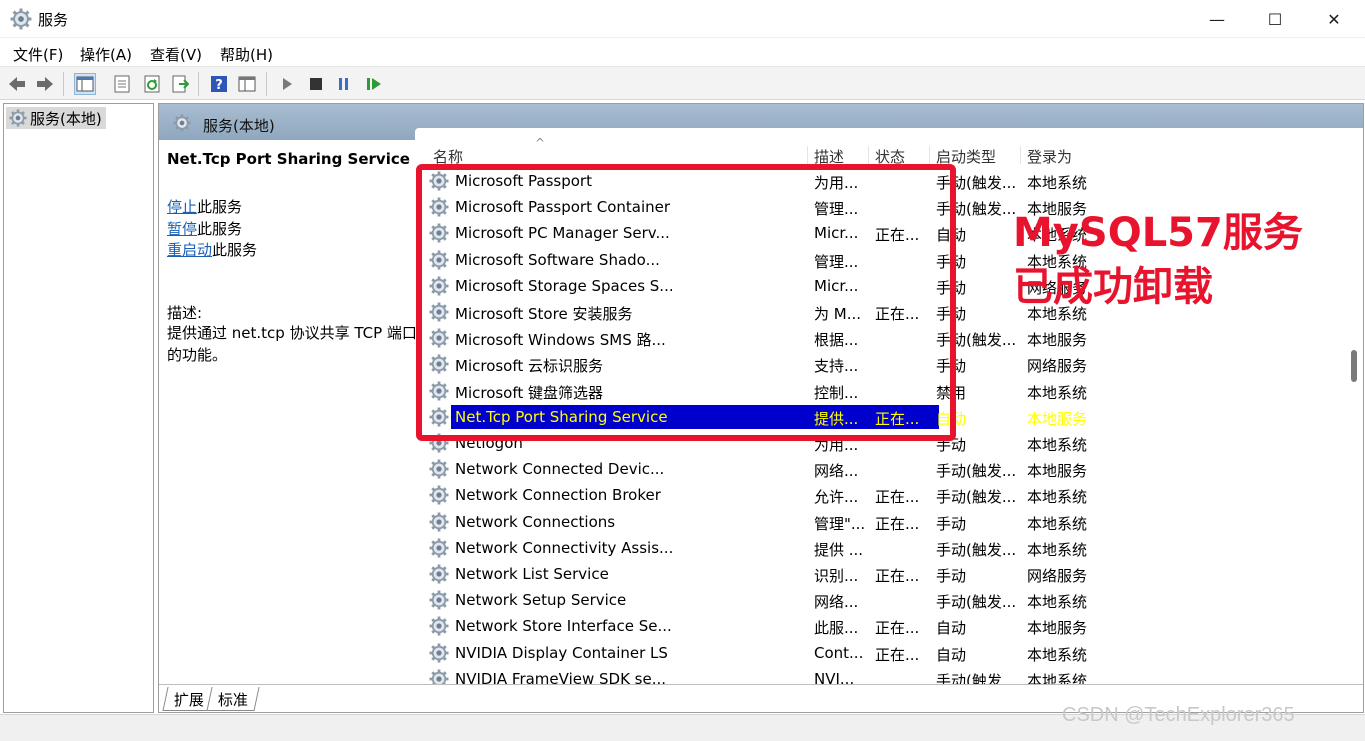 This screenshot has height=741, width=1365. What do you see at coordinates (152, 84) in the screenshot?
I see `refresh-button` at bounding box center [152, 84].